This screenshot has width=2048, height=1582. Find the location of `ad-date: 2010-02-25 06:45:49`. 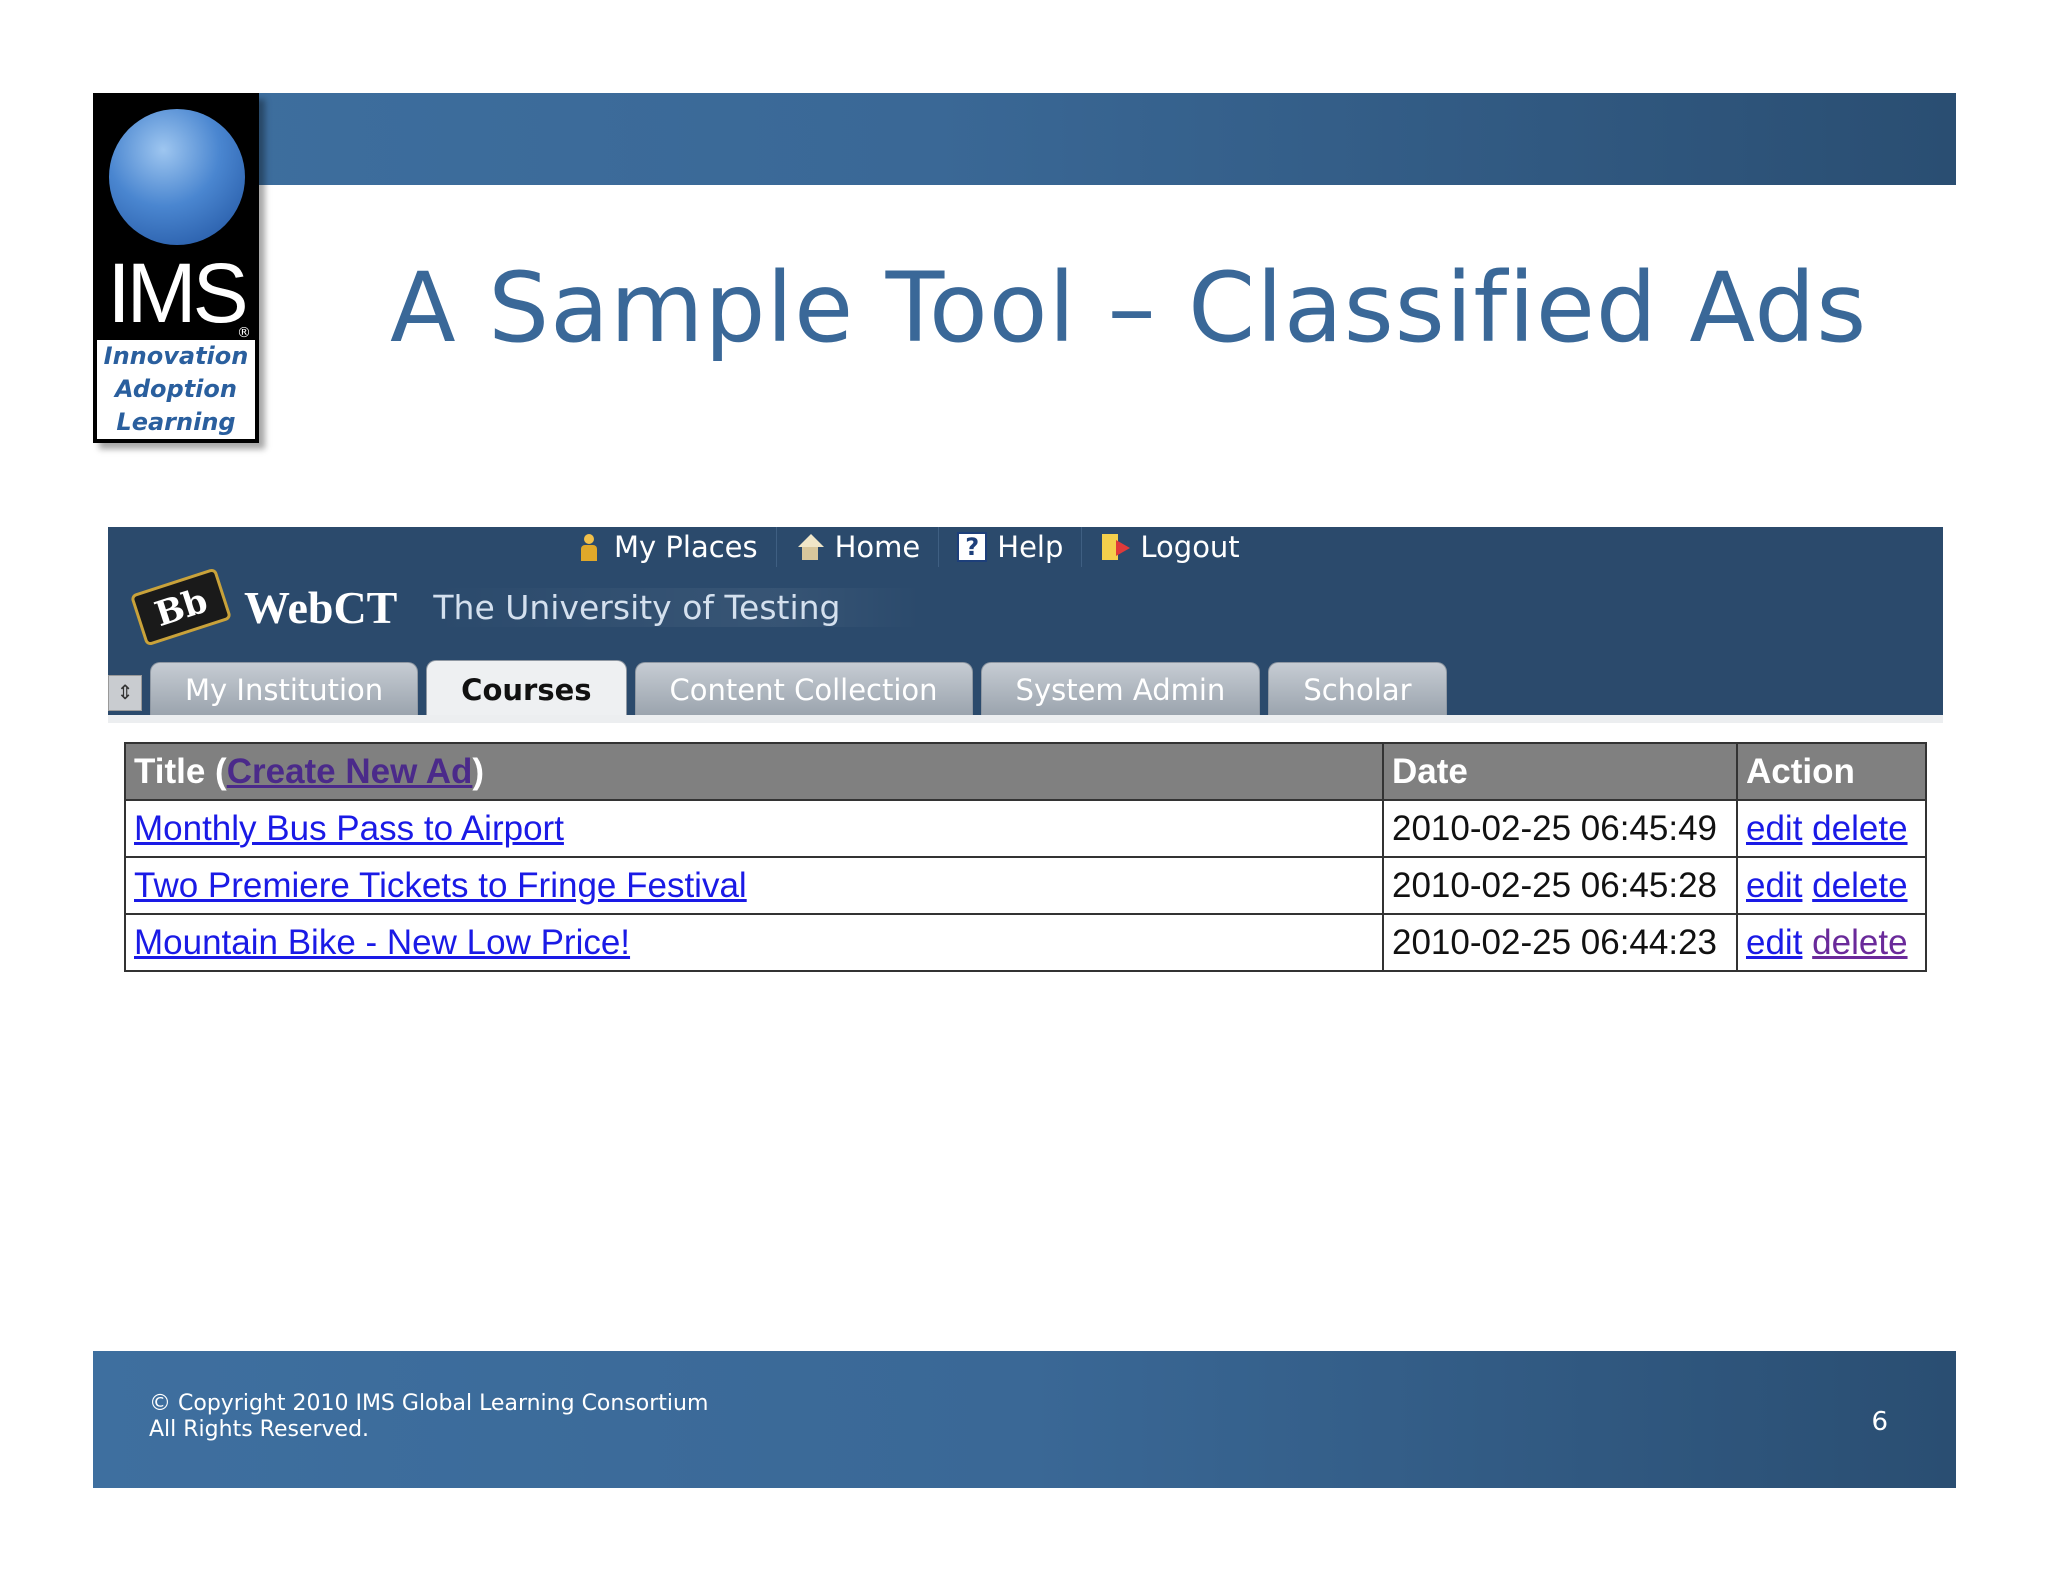

ad-date: 2010-02-25 06:45:49 is located at coordinates (1560, 828).